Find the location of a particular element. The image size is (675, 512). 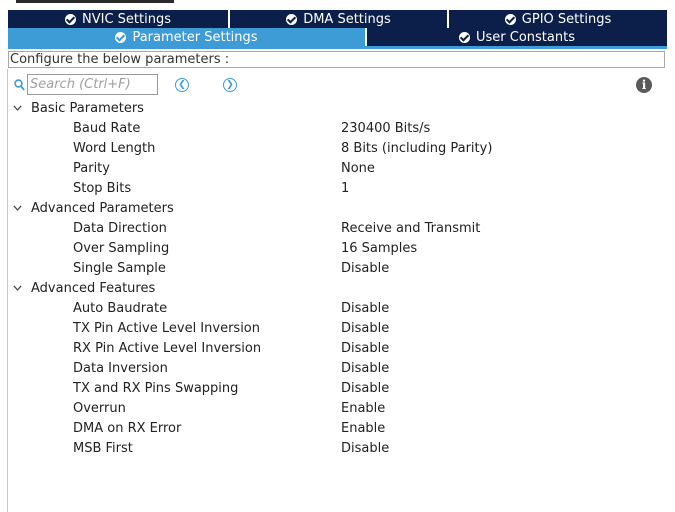

tab-label: NVIC Settings is located at coordinates (126, 19).